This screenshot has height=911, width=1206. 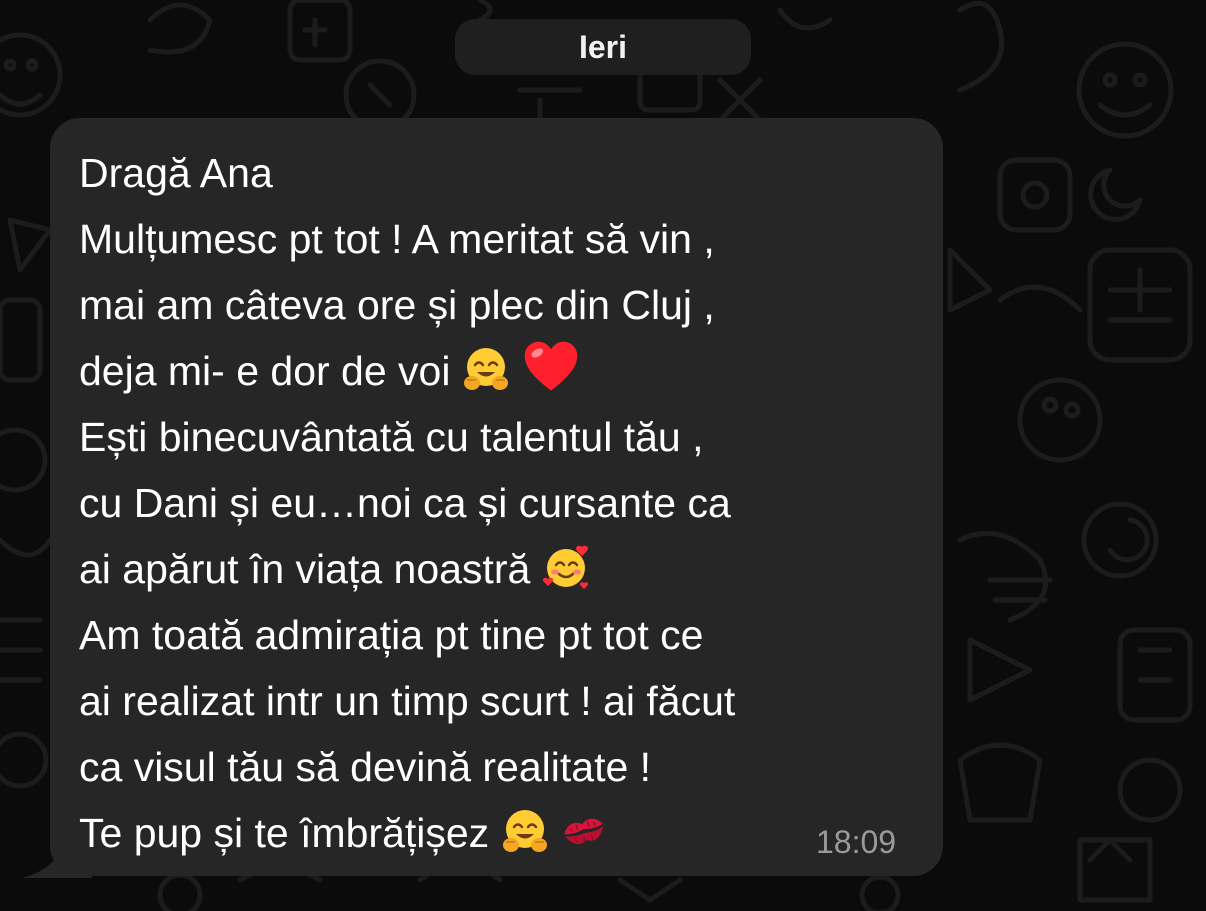 I want to click on message-line: cu Dani și eu…noi ca și cursante ca, so click(x=504, y=503).